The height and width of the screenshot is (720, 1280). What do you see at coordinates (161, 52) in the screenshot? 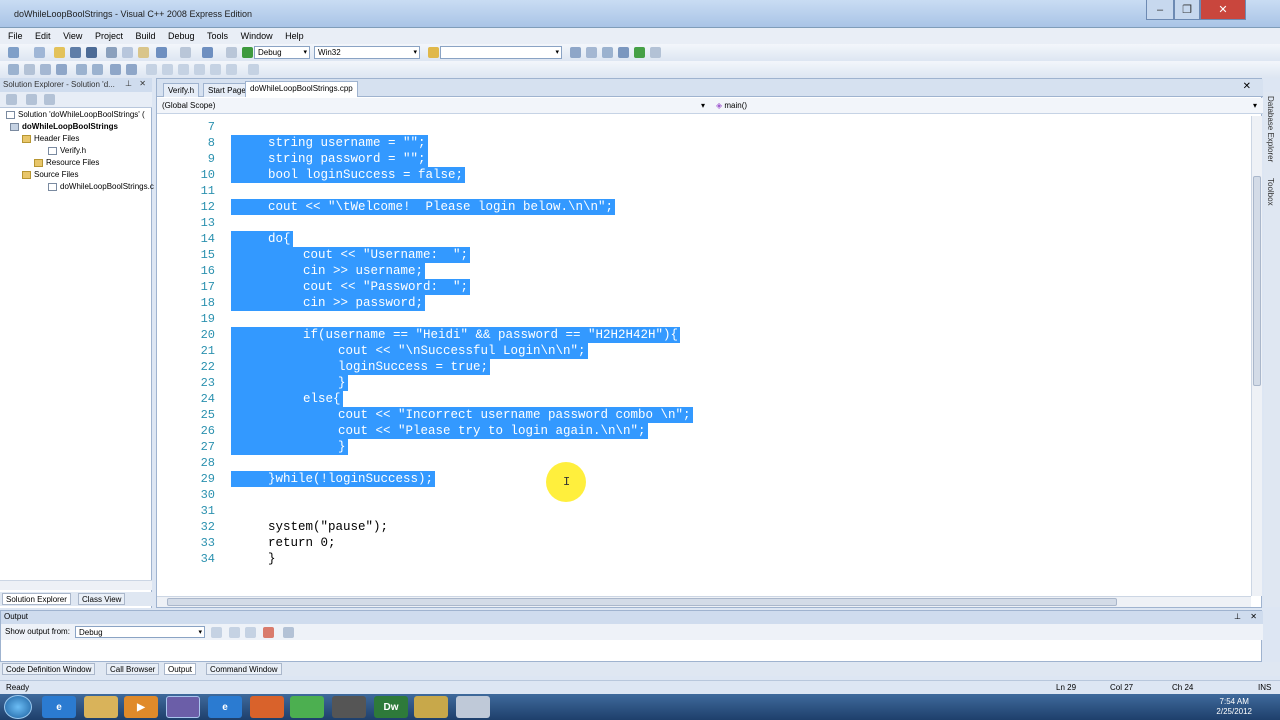
I see `undo-icon` at bounding box center [161, 52].